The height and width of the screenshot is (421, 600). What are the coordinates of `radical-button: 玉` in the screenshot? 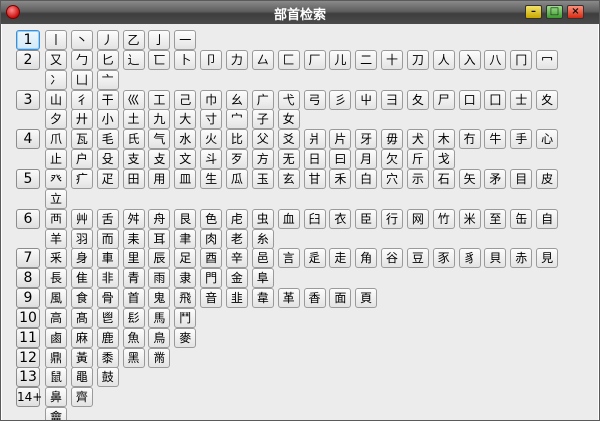 It's located at (262, 178).